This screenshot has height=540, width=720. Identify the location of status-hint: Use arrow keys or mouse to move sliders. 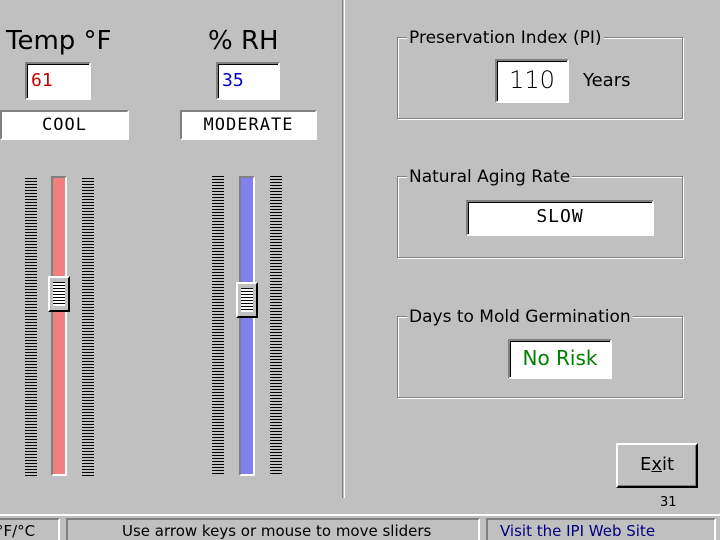
(273, 529).